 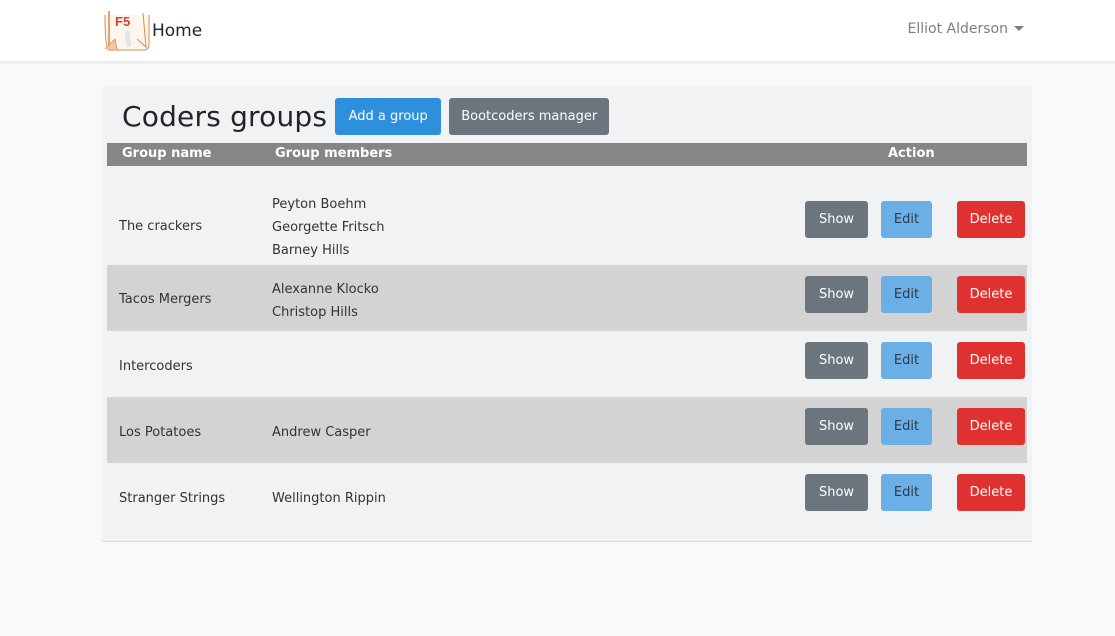 What do you see at coordinates (557, 31) in the screenshot?
I see `navbar: F5 Home Elliot Alderson` at bounding box center [557, 31].